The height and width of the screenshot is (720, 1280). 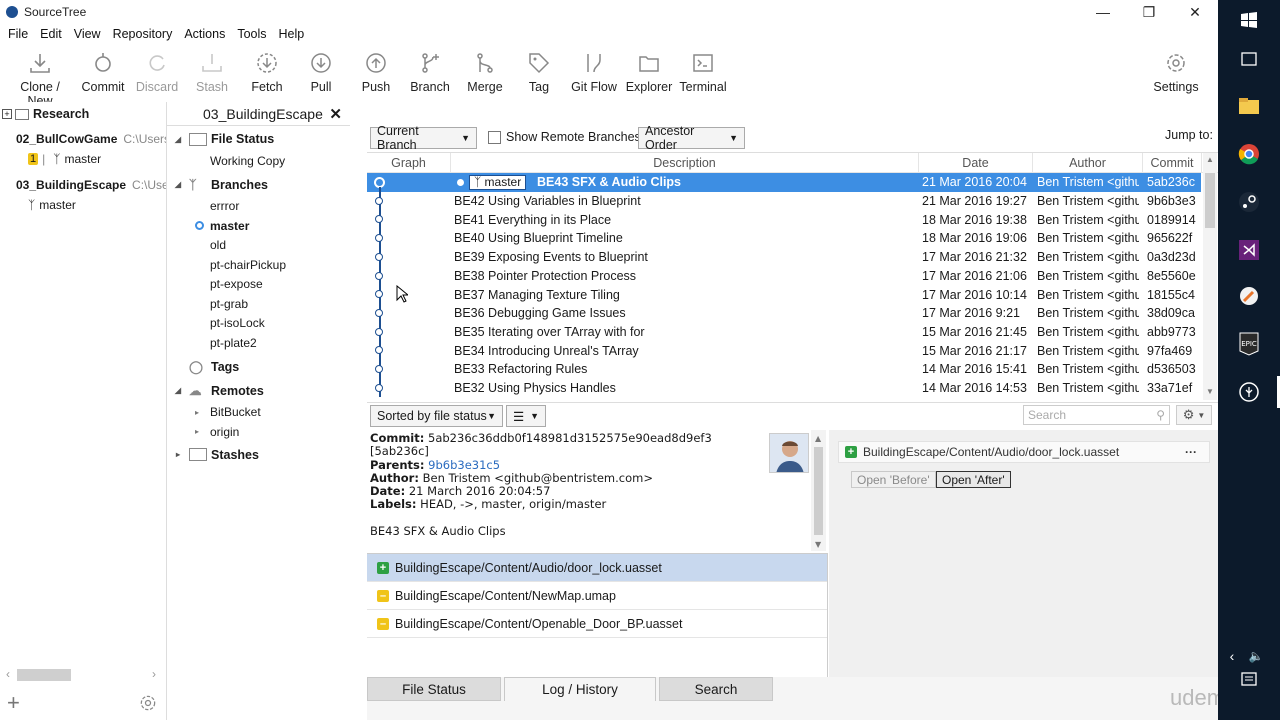 What do you see at coordinates (1195, 12) in the screenshot?
I see `close-window-button: ✕` at bounding box center [1195, 12].